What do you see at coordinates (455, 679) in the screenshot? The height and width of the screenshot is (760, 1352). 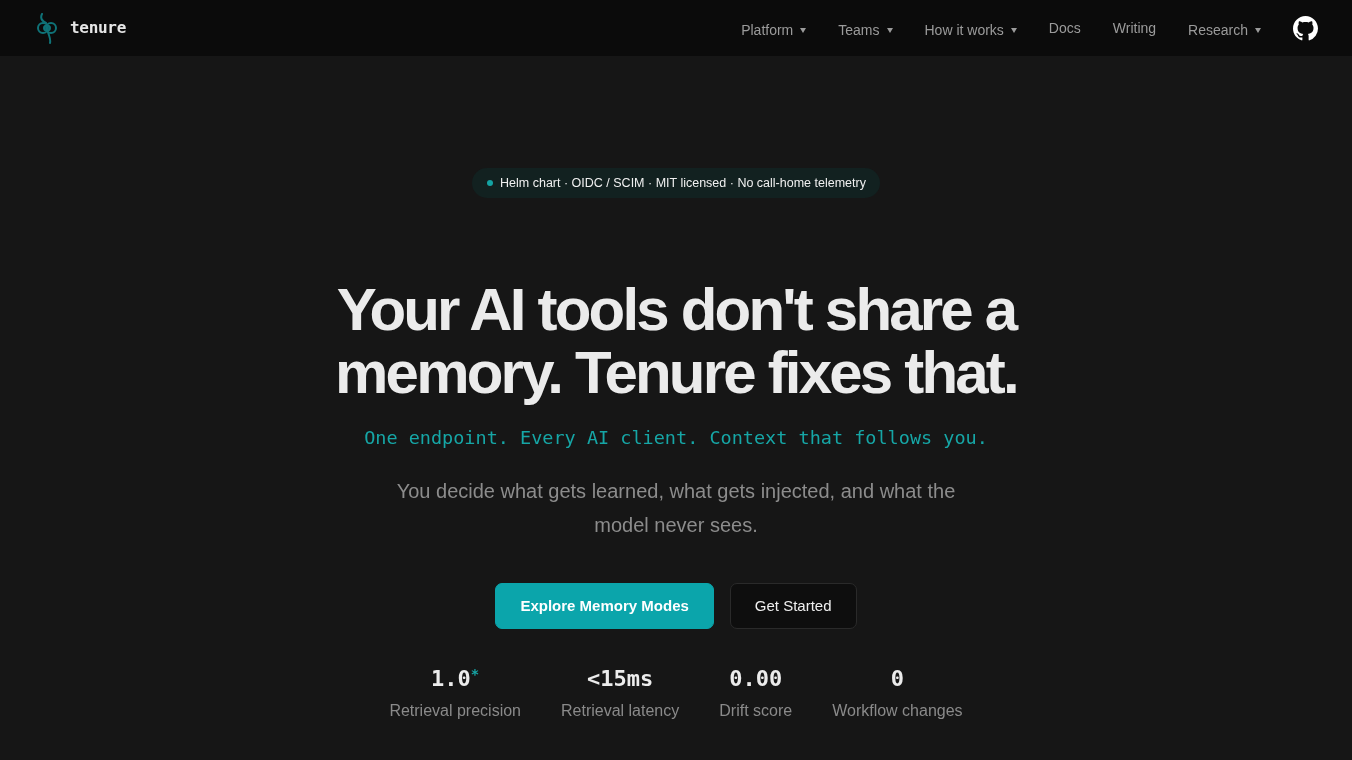 I see `stat-value: 1.0$^{*}$` at bounding box center [455, 679].